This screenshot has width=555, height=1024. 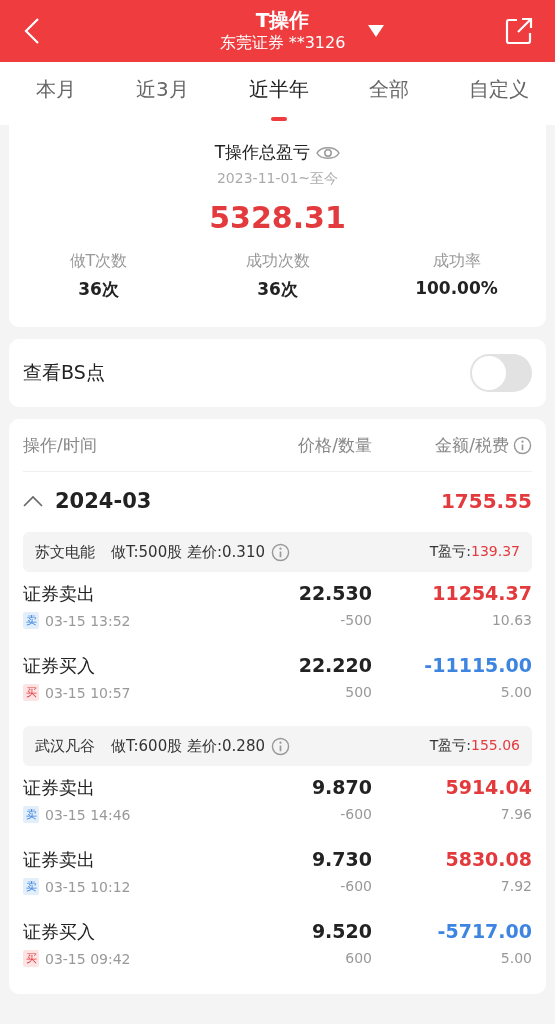 What do you see at coordinates (474, 552) in the screenshot?
I see `t-profit: T盈亏:139.37` at bounding box center [474, 552].